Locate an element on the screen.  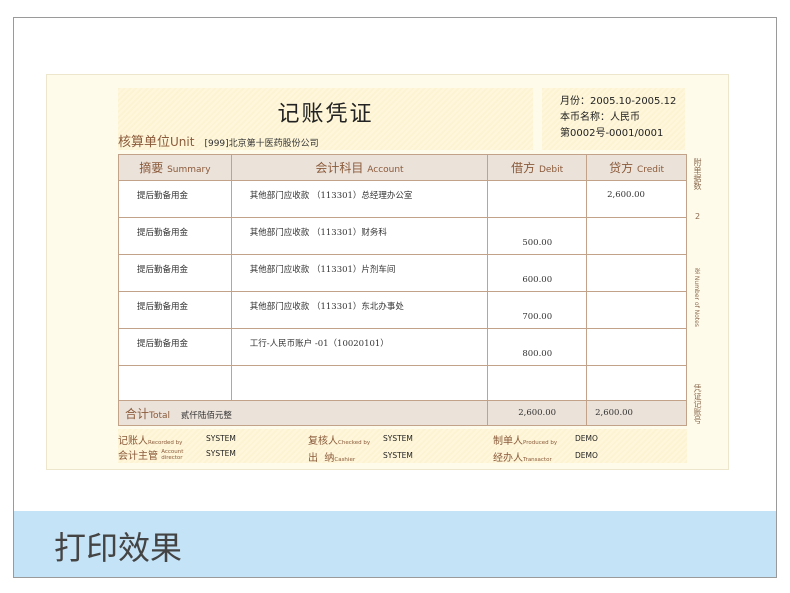
caption-band: 打印效果 is located at coordinates (395, 544).